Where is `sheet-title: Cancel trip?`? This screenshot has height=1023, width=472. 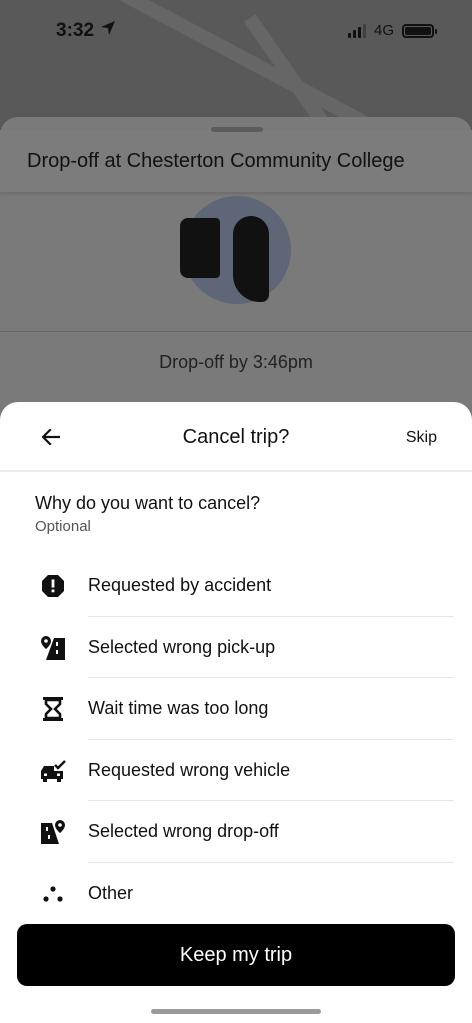 sheet-title: Cancel trip? is located at coordinates (236, 437).